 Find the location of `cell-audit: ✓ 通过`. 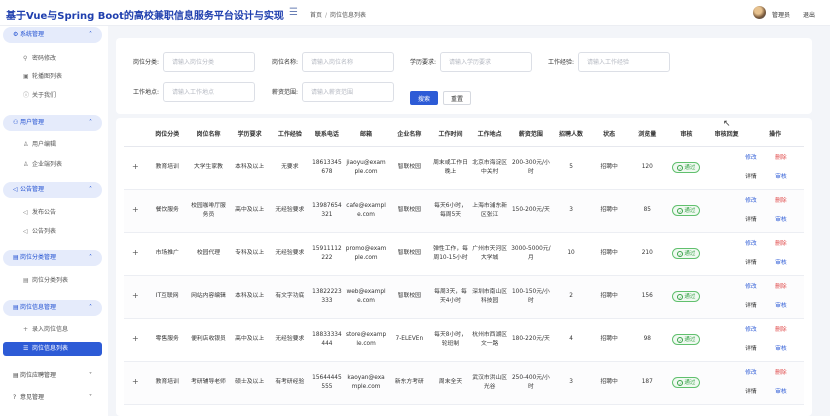

cell-audit: ✓ 通过 is located at coordinates (686, 211).